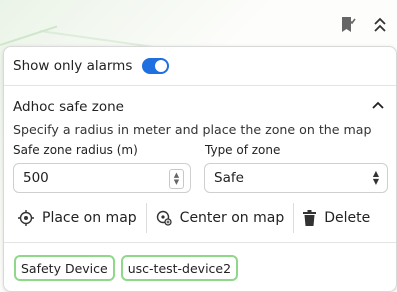  What do you see at coordinates (310, 218) in the screenshot?
I see `trash-icon` at bounding box center [310, 218].